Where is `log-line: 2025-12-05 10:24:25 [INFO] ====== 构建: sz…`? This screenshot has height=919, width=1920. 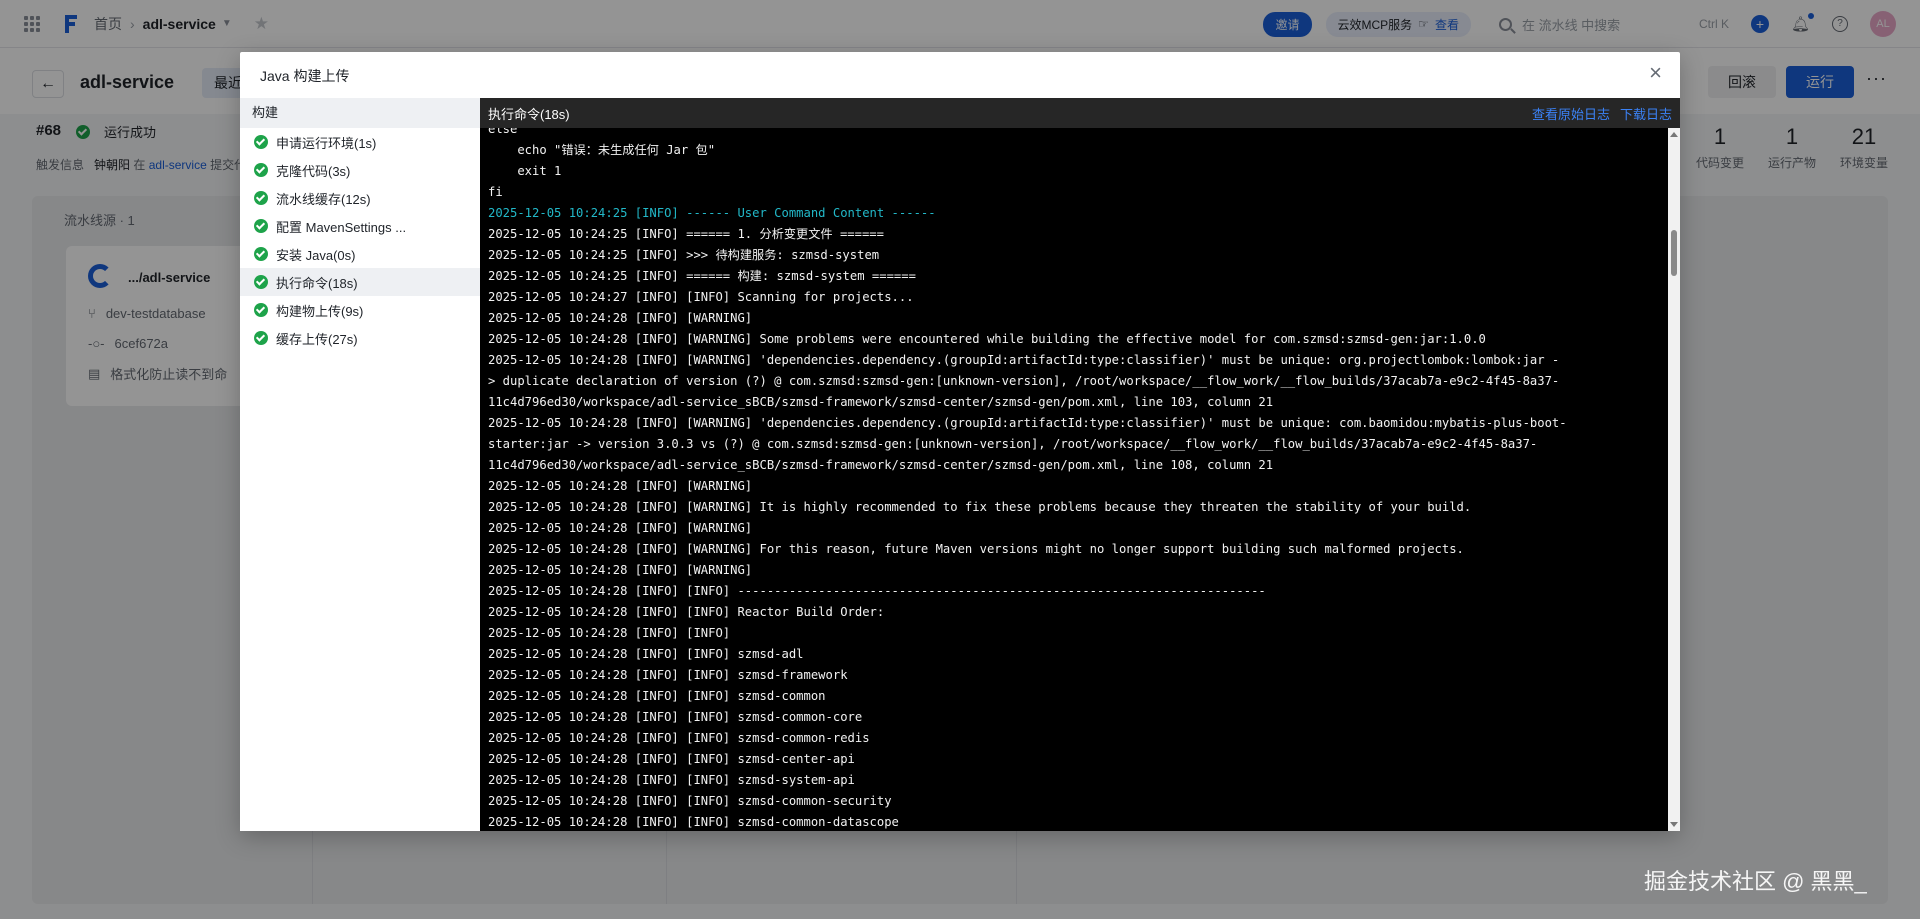 log-line: 2025-12-05 10:24:25 [INFO] ====== 构建: sz… is located at coordinates (702, 276).